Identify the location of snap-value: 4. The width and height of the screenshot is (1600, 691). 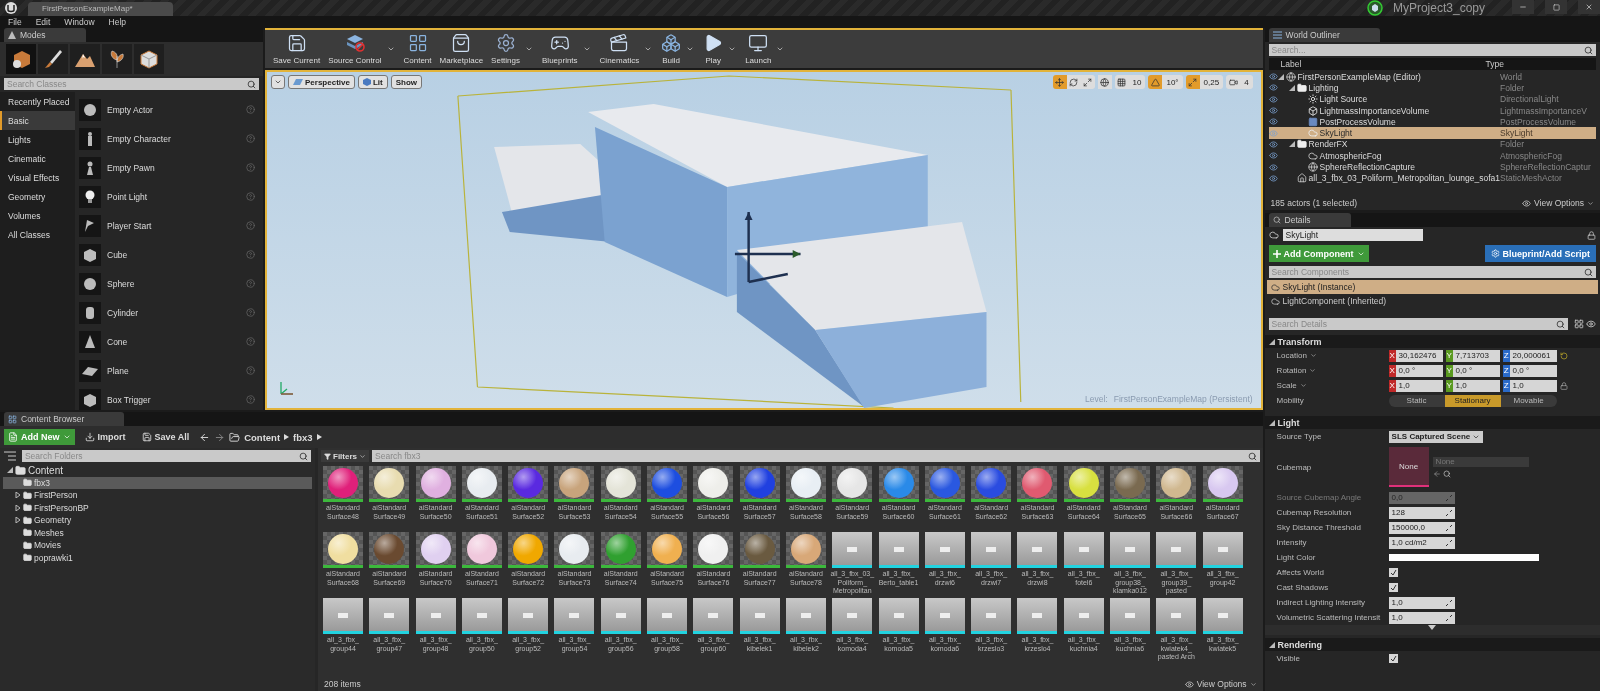
(1246, 82).